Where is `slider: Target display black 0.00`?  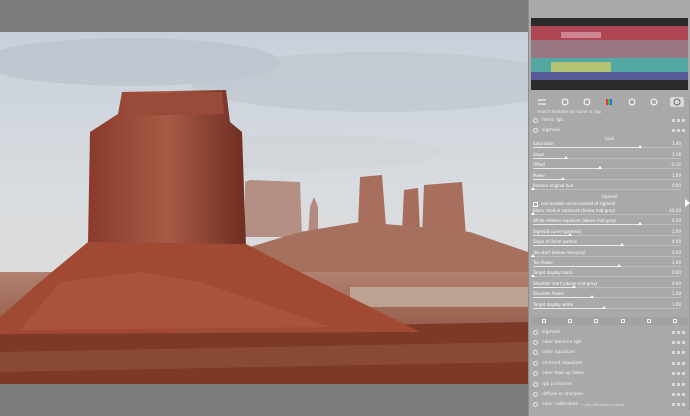 slider: Target display black 0.00 is located at coordinates (606, 275).